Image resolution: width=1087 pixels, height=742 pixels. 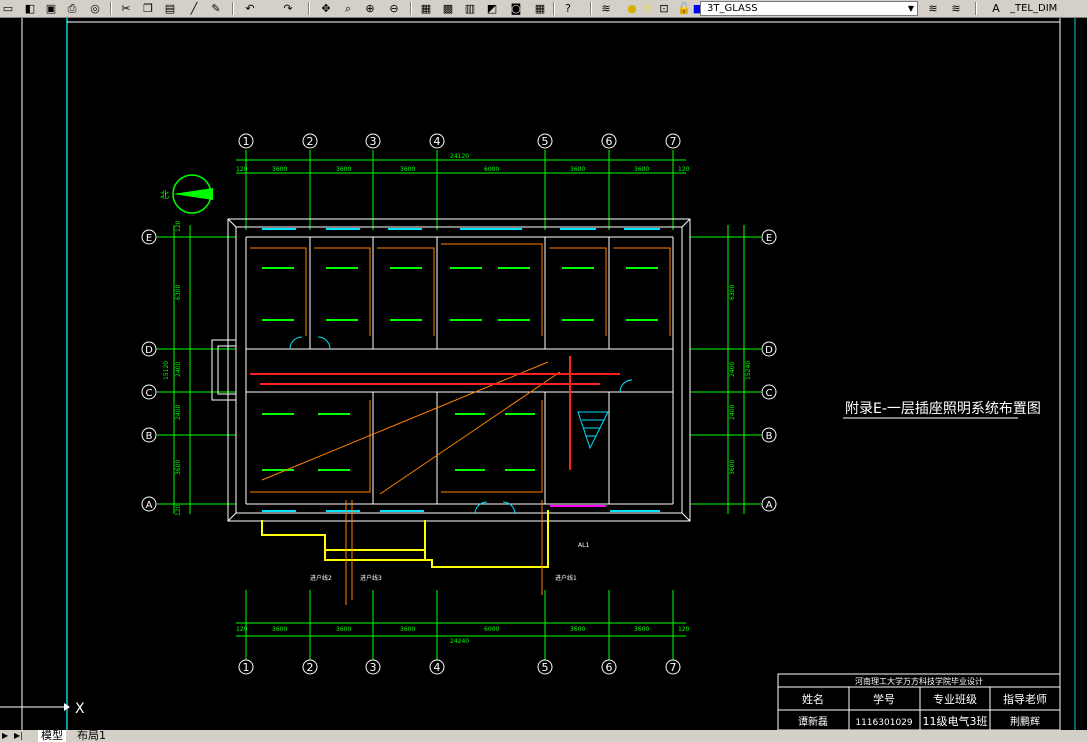 I want to click on print-icon: ⎙, so click(x=72, y=8).